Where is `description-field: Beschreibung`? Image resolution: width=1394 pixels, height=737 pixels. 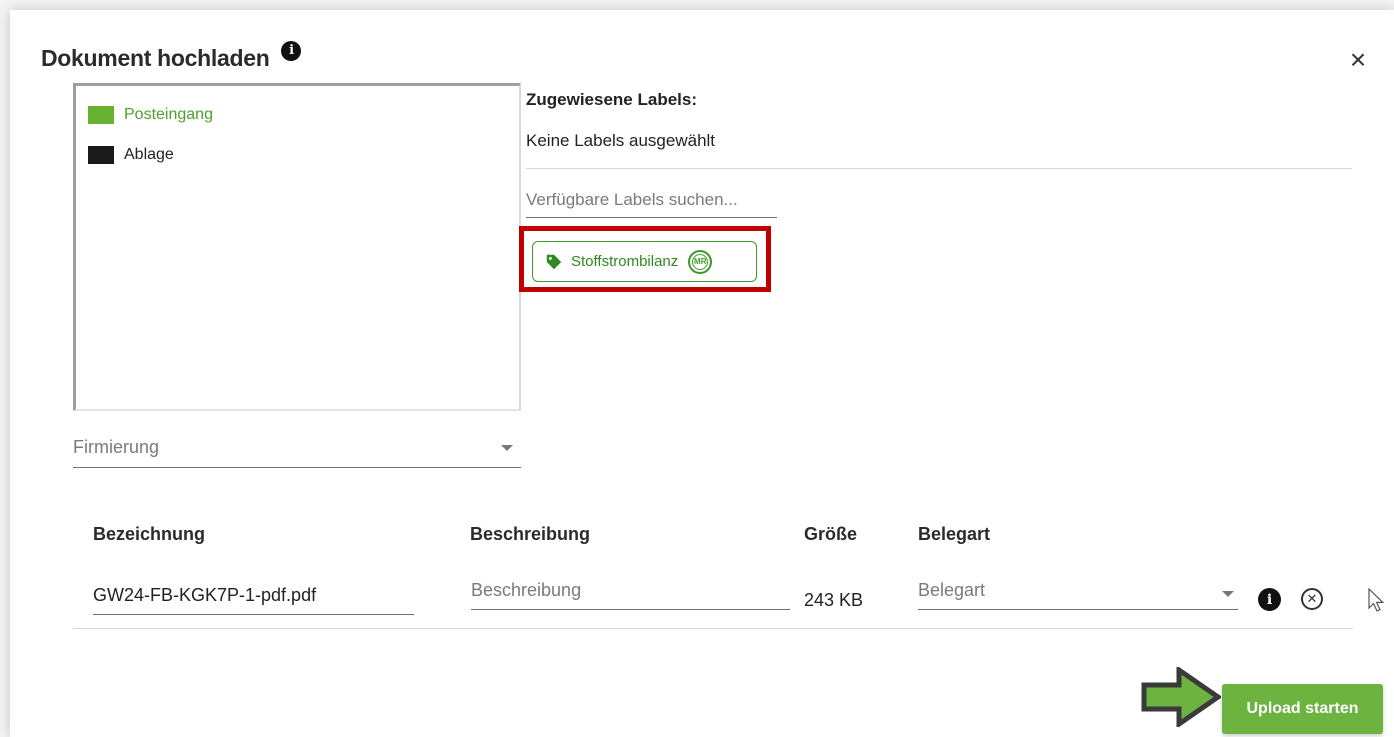 description-field: Beschreibung is located at coordinates (630, 592).